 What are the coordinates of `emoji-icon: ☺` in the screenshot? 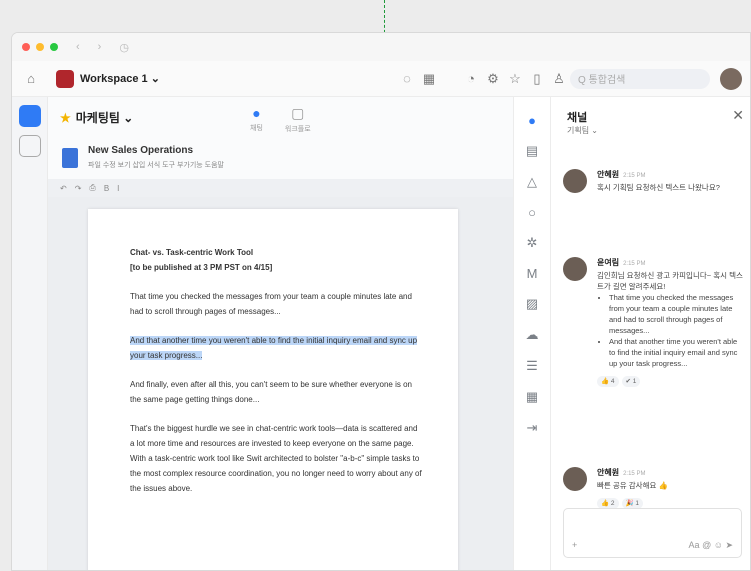 It's located at (718, 545).